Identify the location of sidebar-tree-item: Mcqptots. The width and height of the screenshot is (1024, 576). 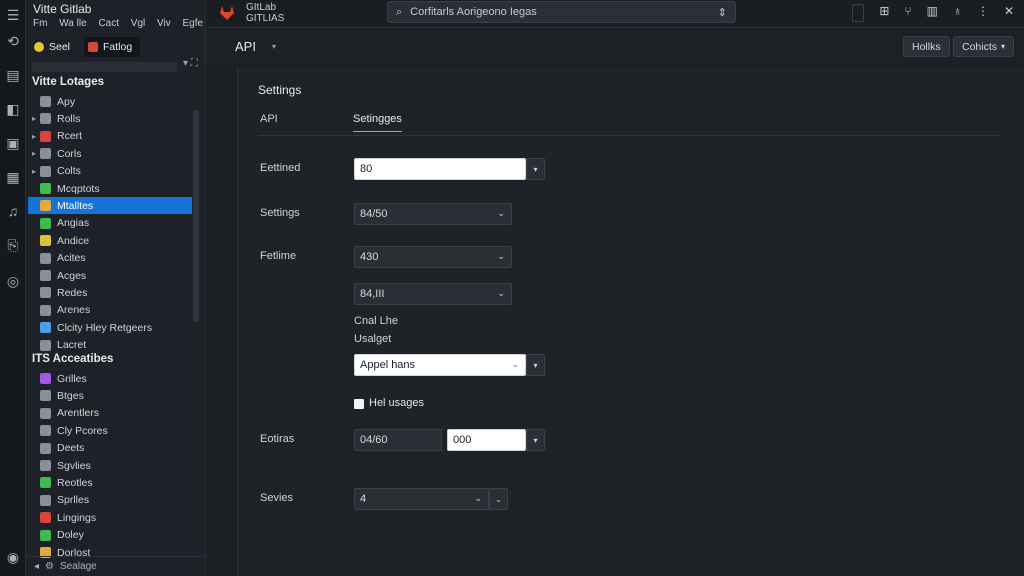
(110, 188).